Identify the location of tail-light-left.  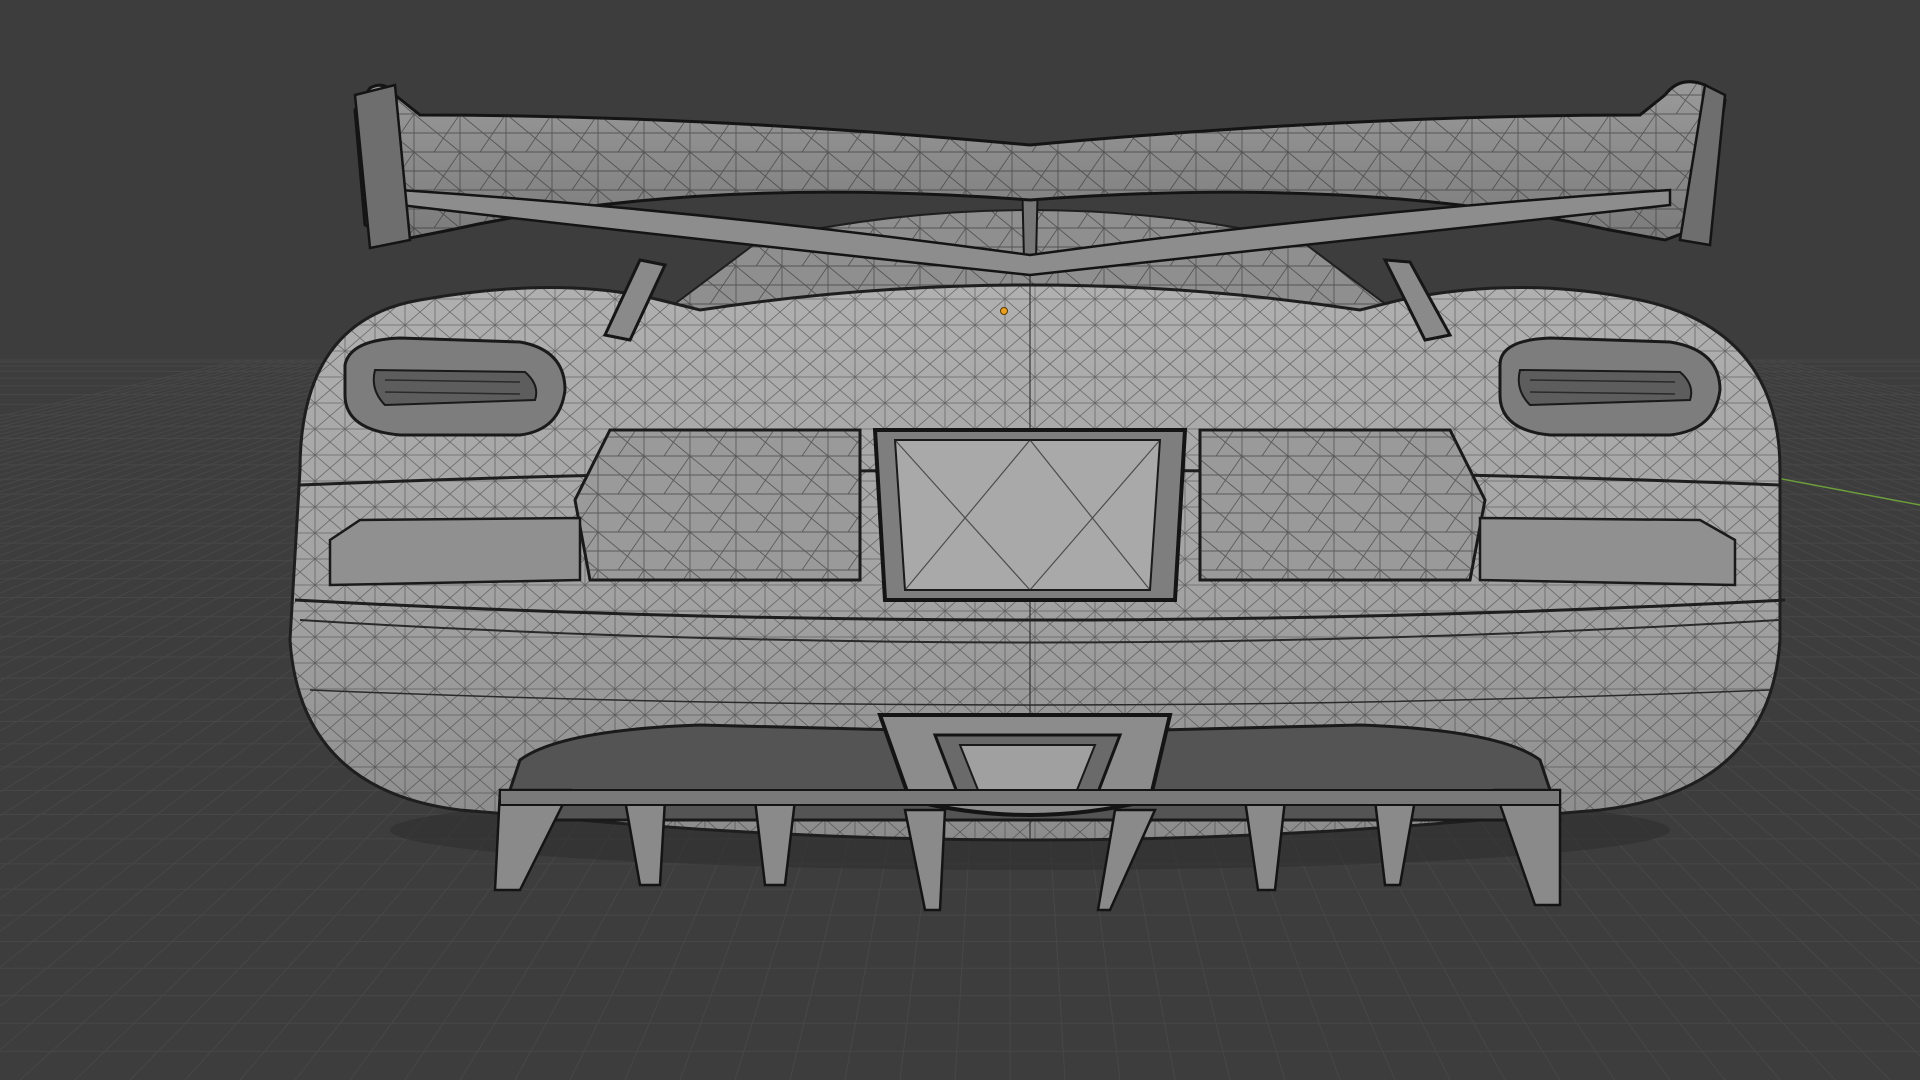
(455, 386).